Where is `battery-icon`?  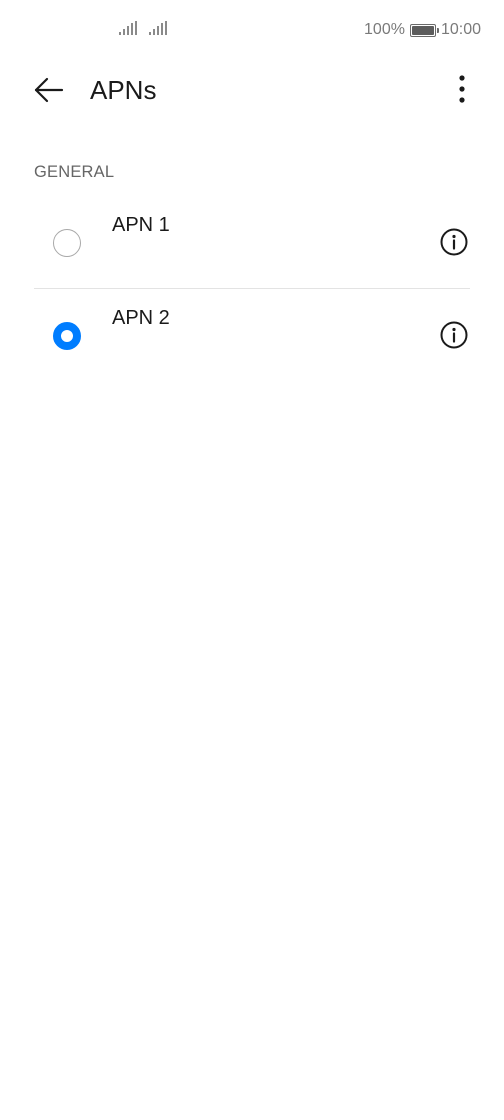
battery-icon is located at coordinates (424, 30).